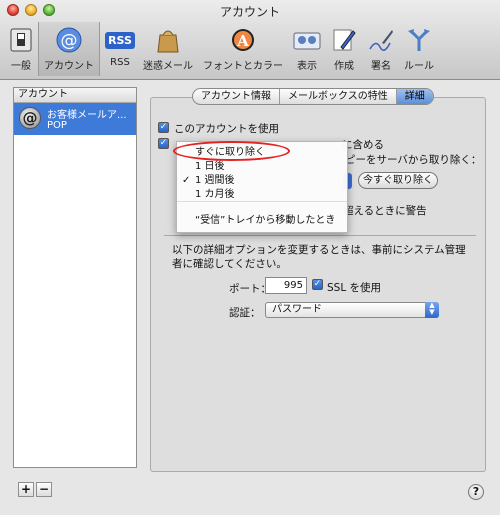 The image size is (500, 515). I want to click on toolbar-rss: RSS RSS, so click(120, 49).